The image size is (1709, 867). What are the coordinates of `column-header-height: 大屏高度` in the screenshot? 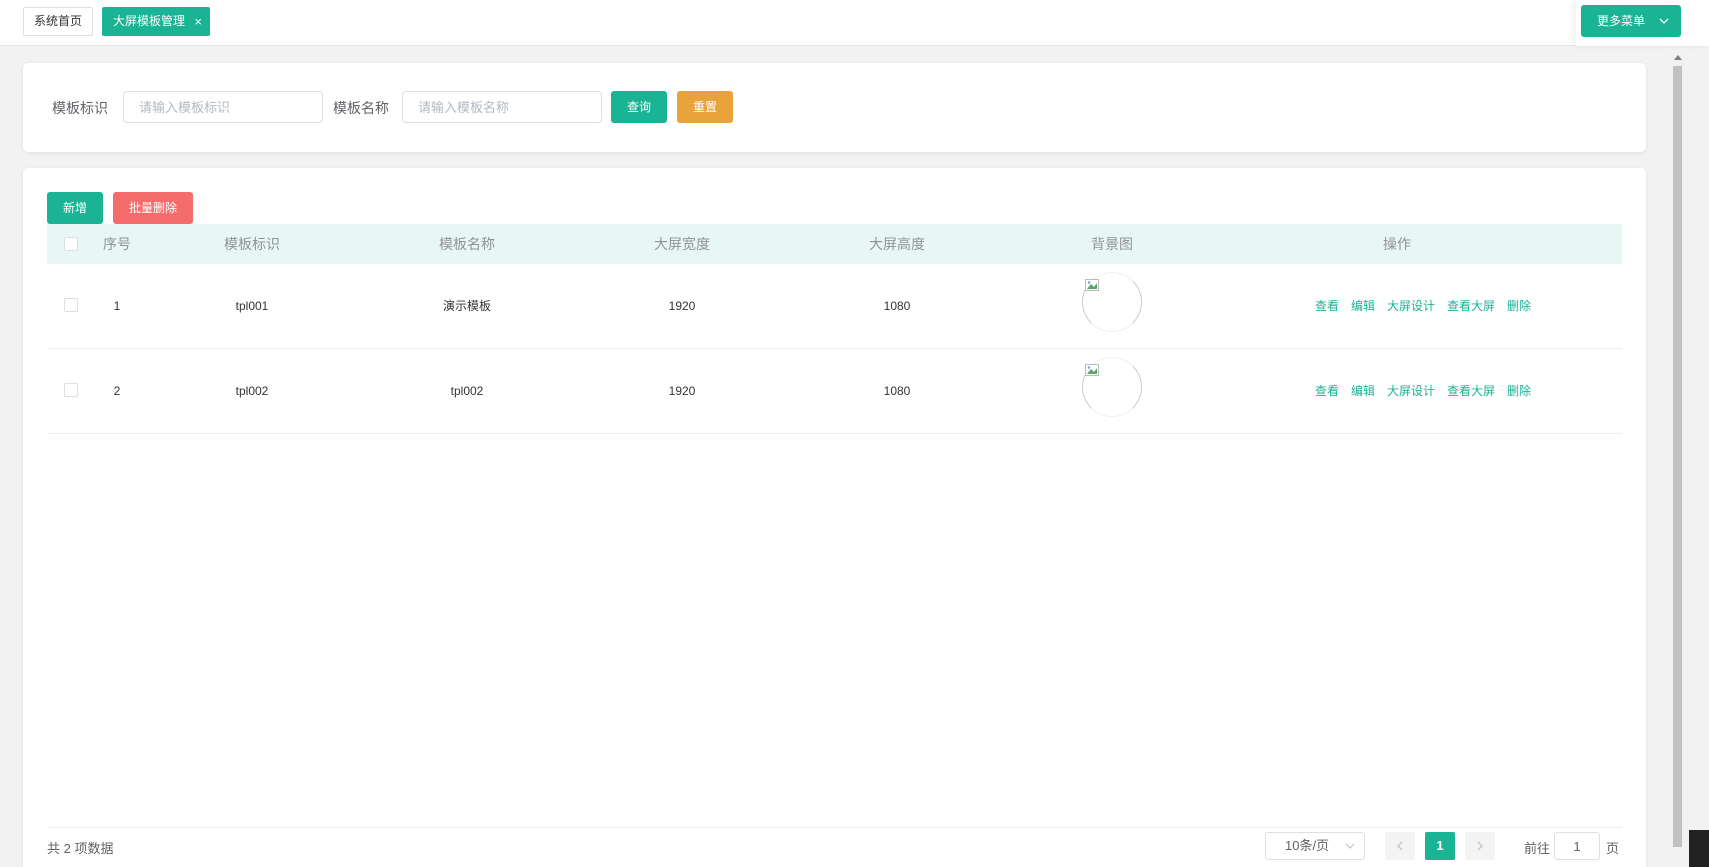 It's located at (897, 244).